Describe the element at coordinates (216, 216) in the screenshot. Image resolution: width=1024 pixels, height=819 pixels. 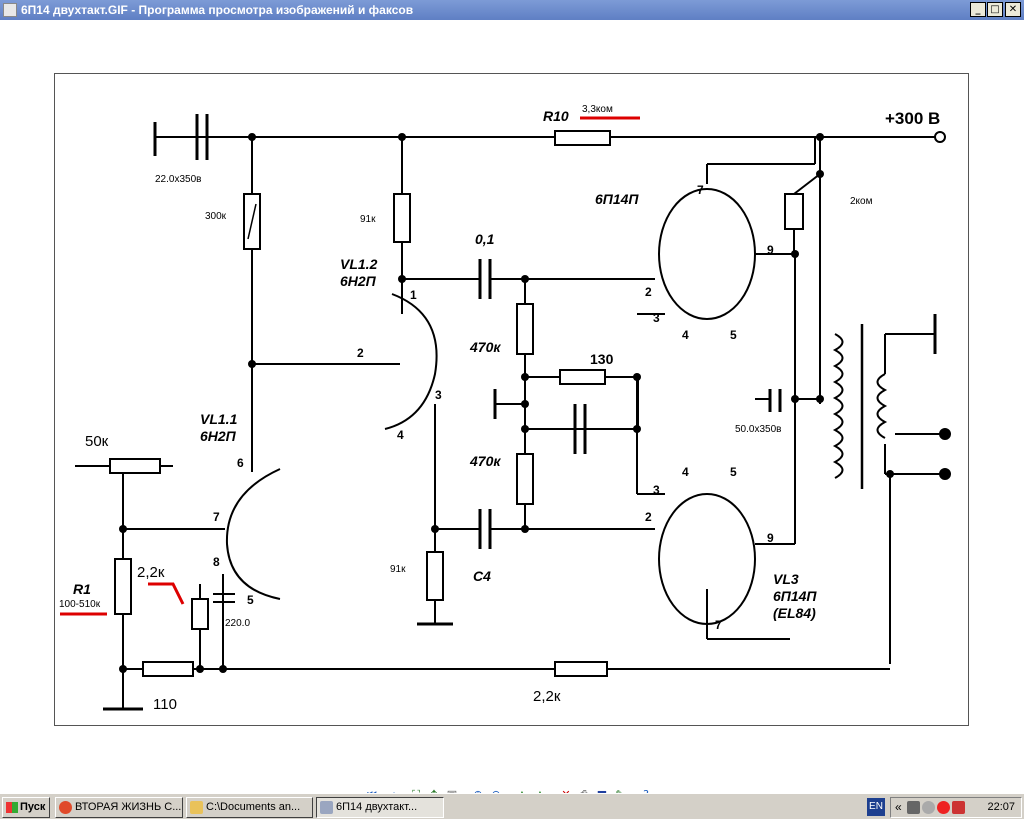
I see `r300k-label: 300к` at that location.